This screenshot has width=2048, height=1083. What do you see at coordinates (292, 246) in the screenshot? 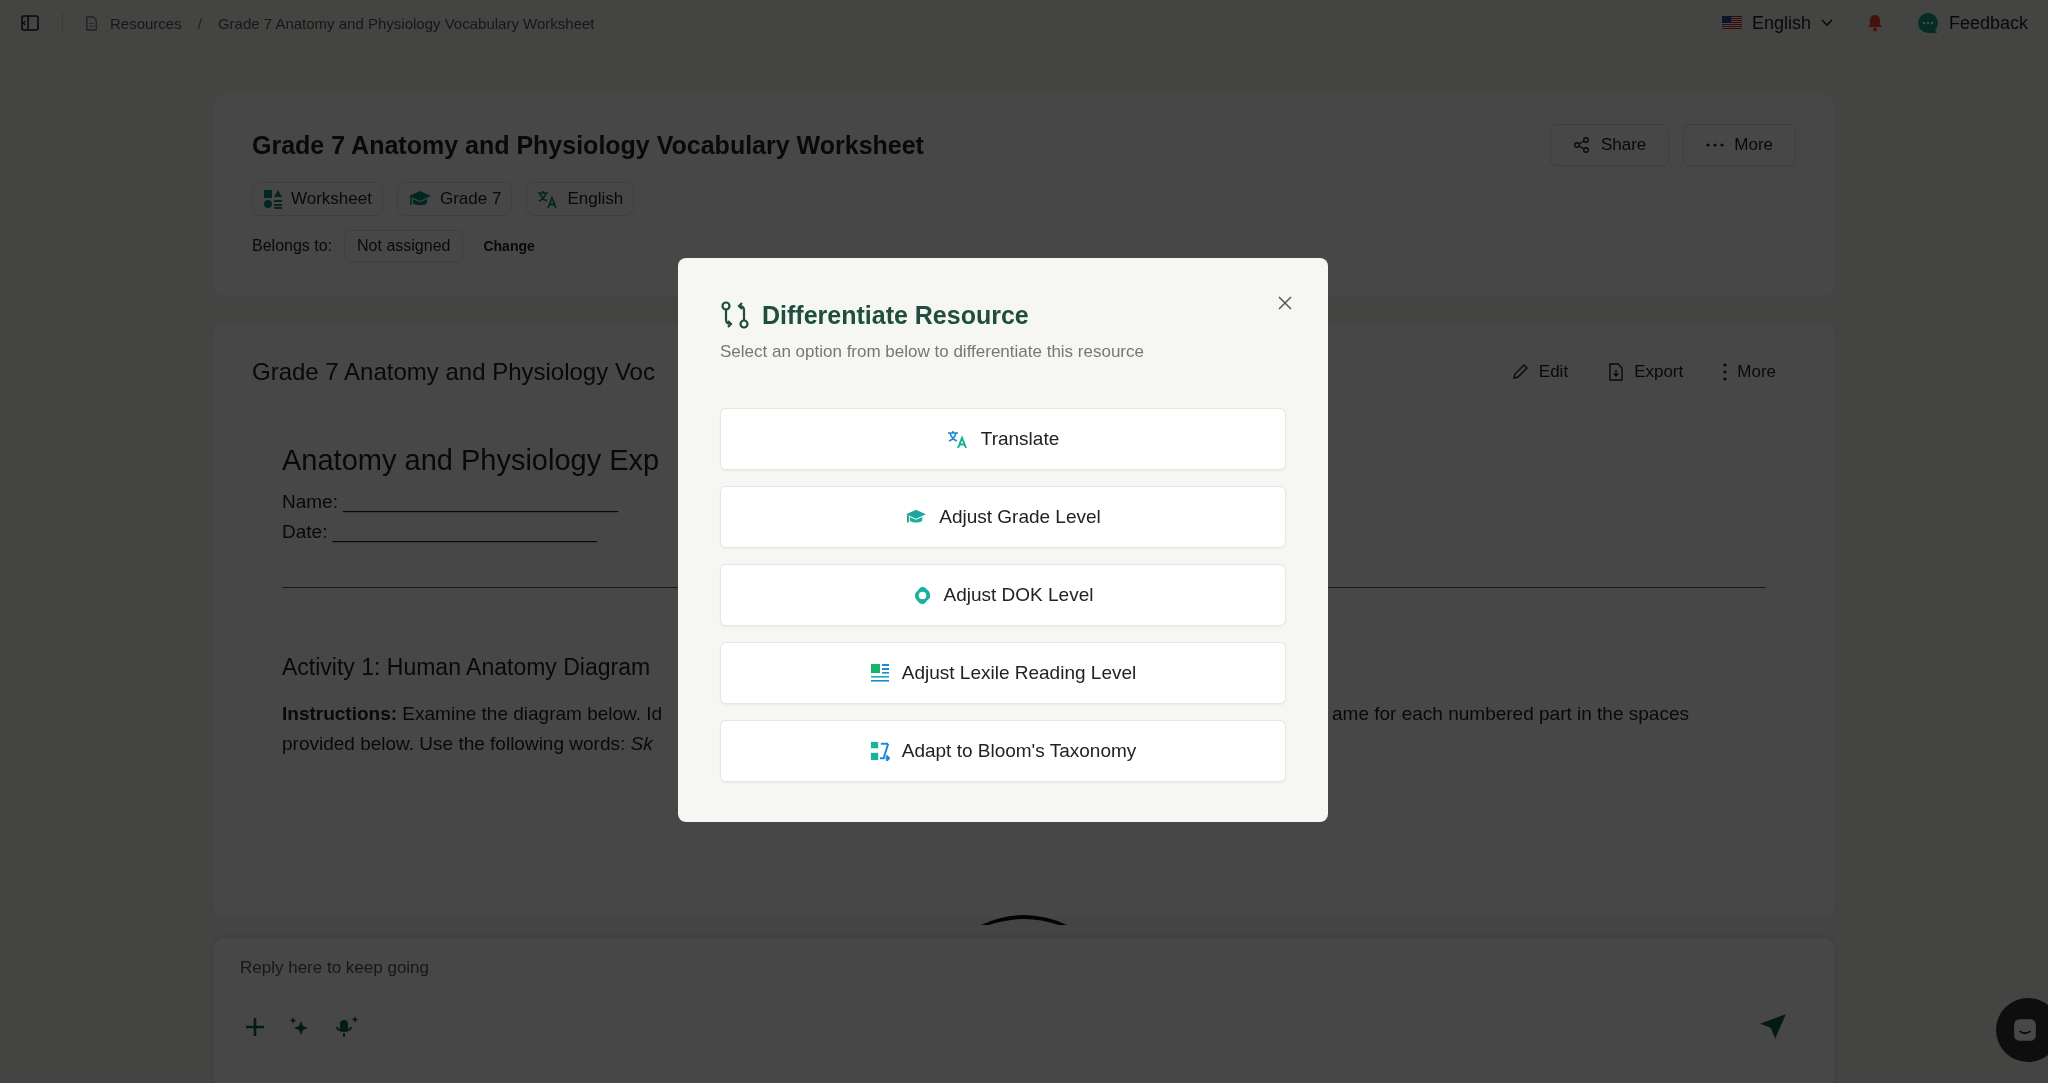
I see `belongs-to-label: Belongs to:` at bounding box center [292, 246].